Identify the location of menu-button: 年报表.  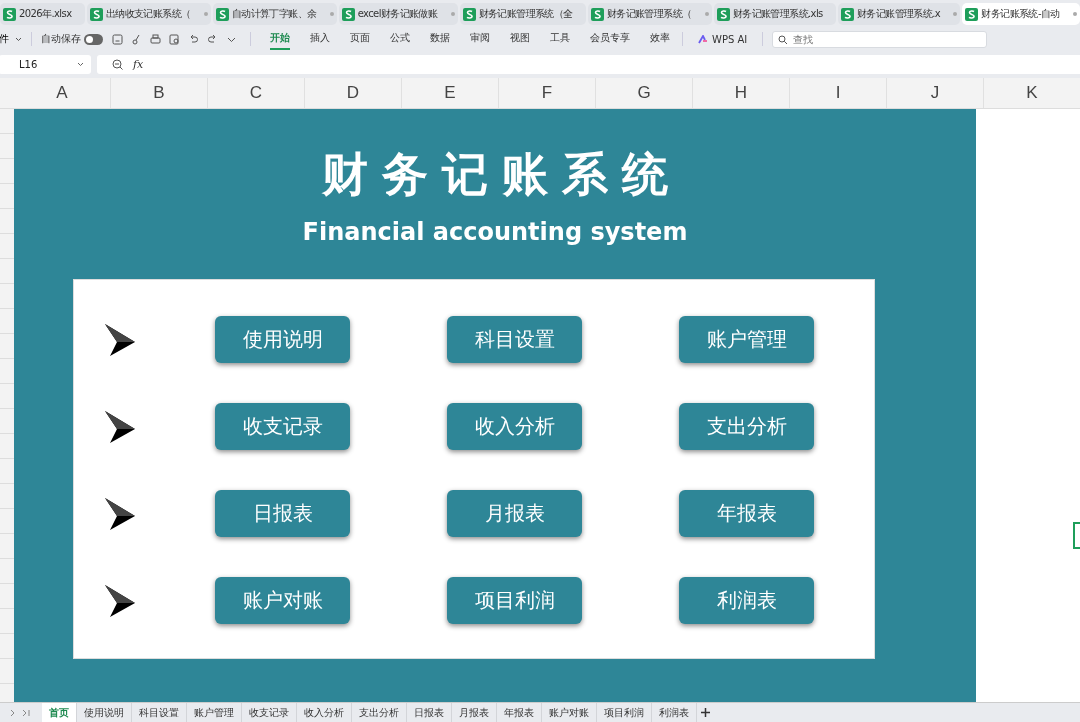
(746, 513).